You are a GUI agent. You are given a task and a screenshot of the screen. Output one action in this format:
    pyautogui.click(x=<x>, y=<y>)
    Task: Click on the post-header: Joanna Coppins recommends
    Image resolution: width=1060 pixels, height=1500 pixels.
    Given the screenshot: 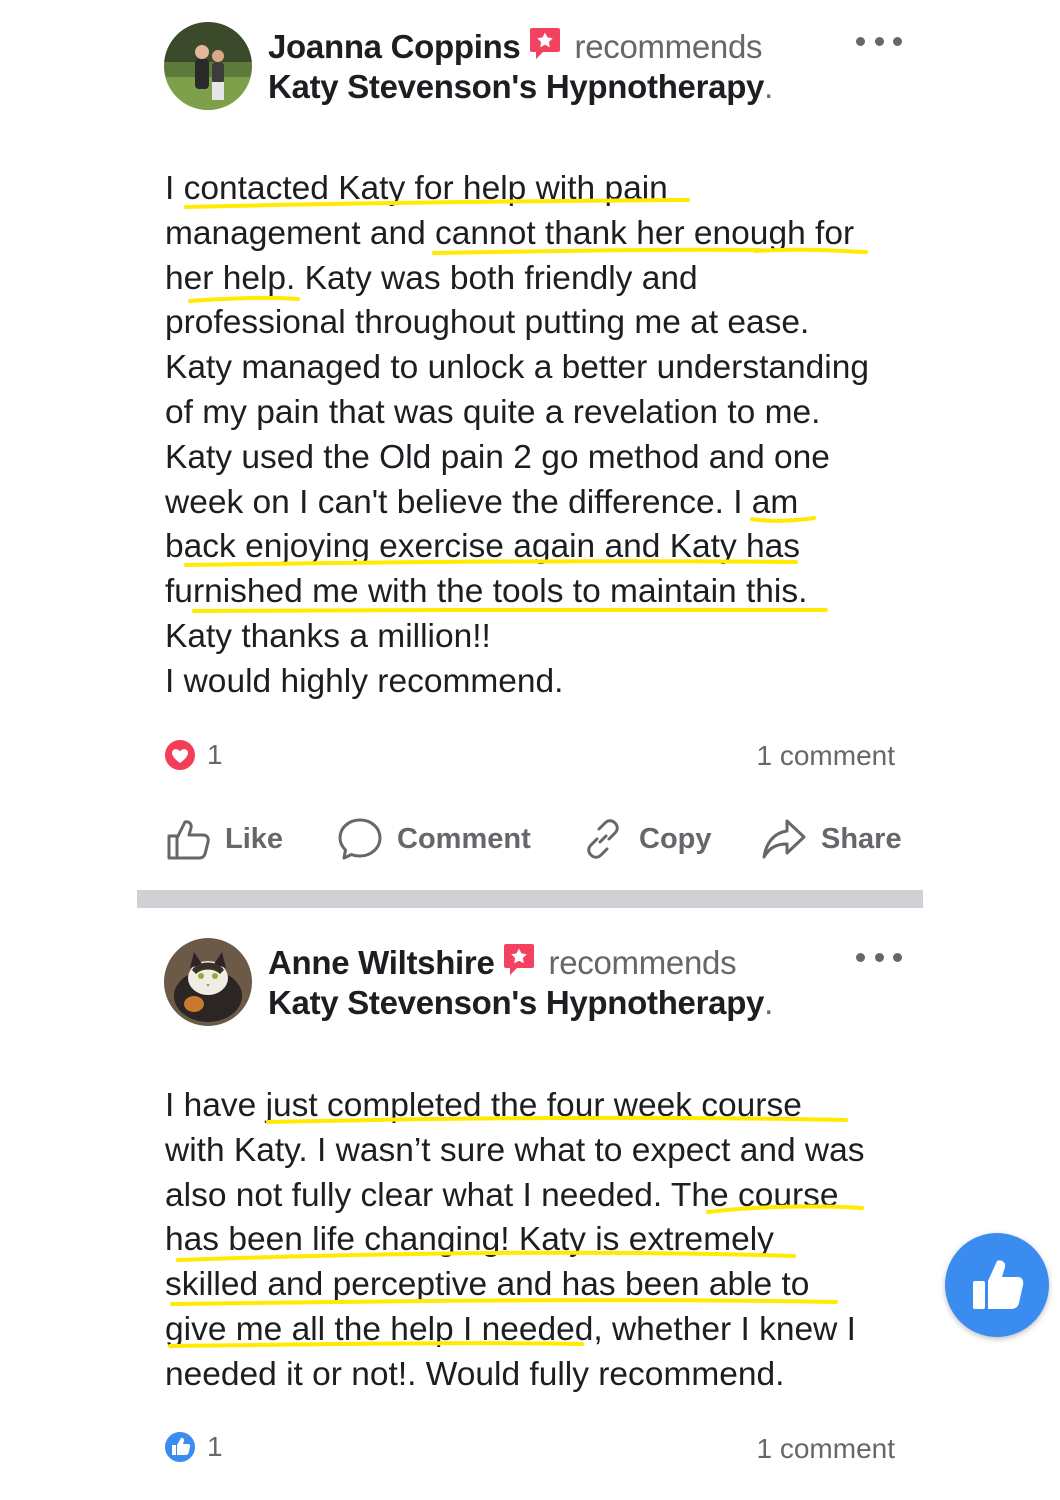 What is the action you would take?
    pyautogui.click(x=515, y=47)
    